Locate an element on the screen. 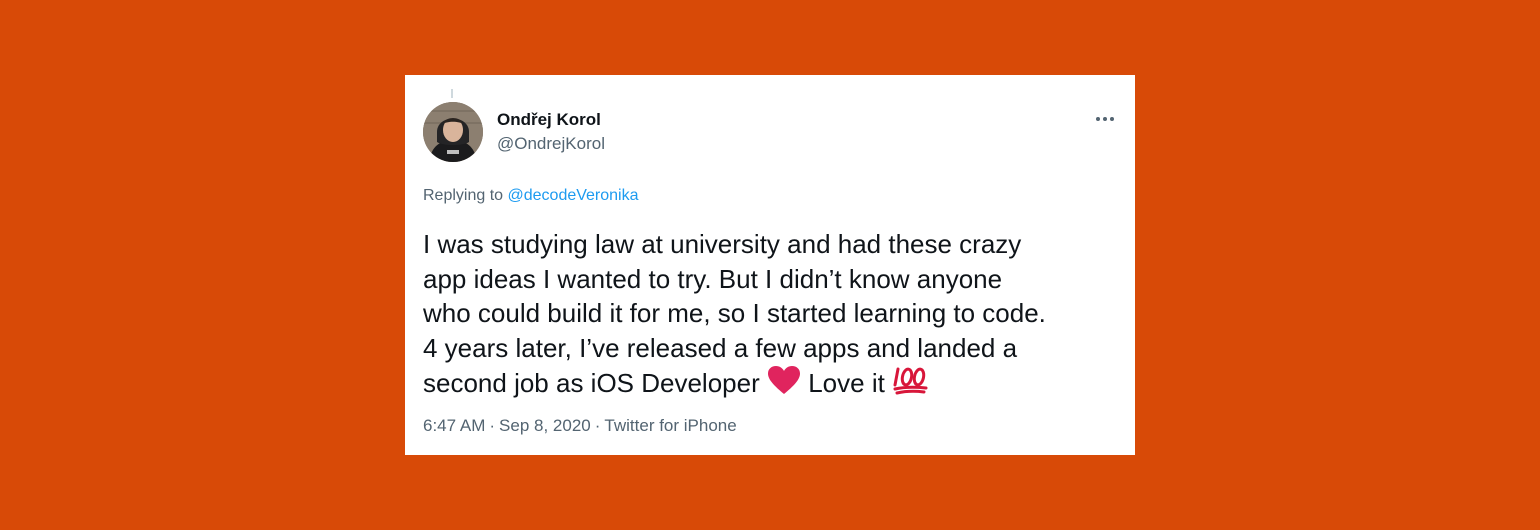 Image resolution: width=1540 pixels, height=530 pixels. replying-to-line: Replying to @decodeVeronika is located at coordinates (531, 196).